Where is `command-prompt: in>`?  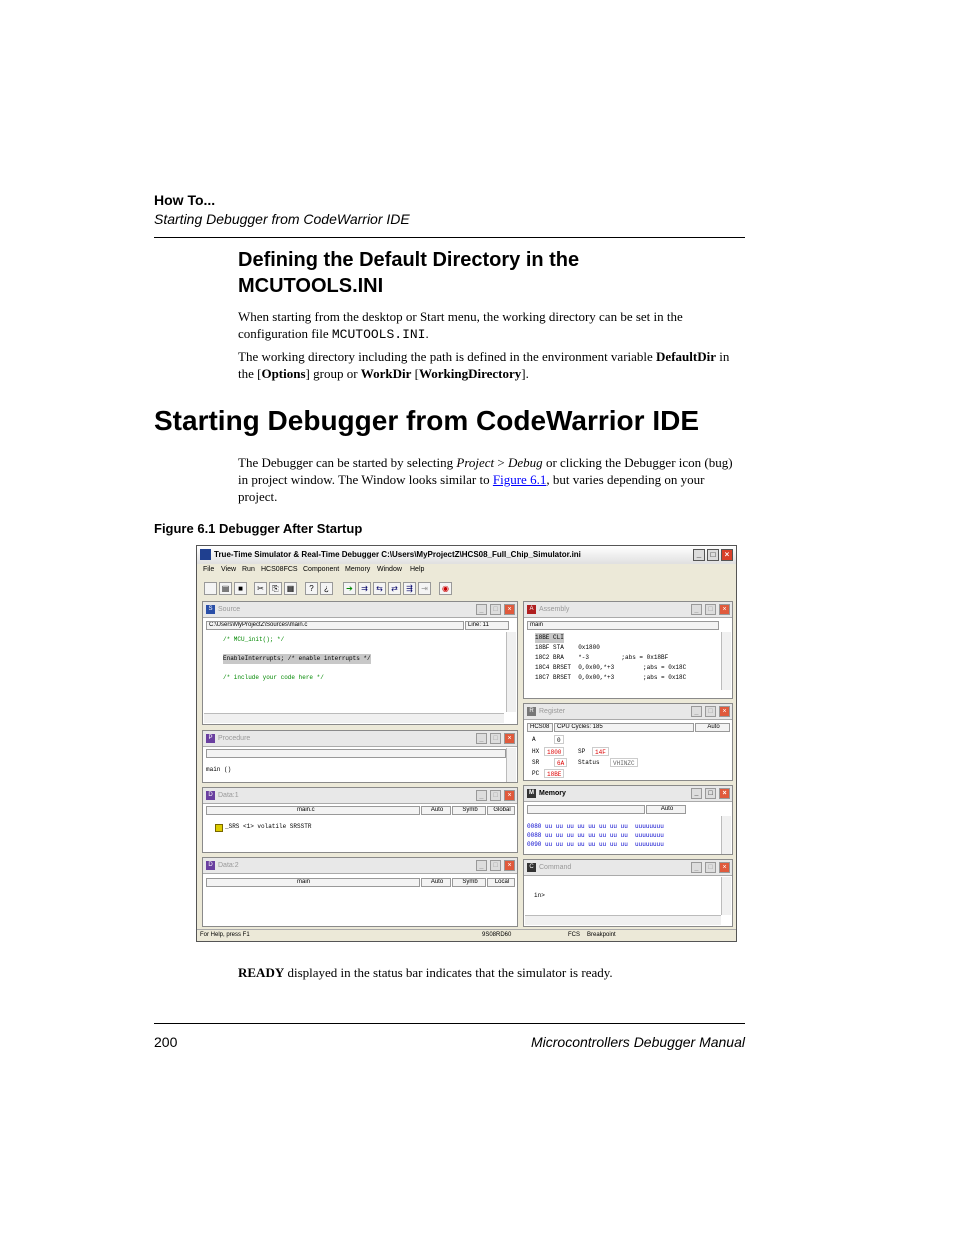
command-prompt: in> is located at coordinates (539, 896).